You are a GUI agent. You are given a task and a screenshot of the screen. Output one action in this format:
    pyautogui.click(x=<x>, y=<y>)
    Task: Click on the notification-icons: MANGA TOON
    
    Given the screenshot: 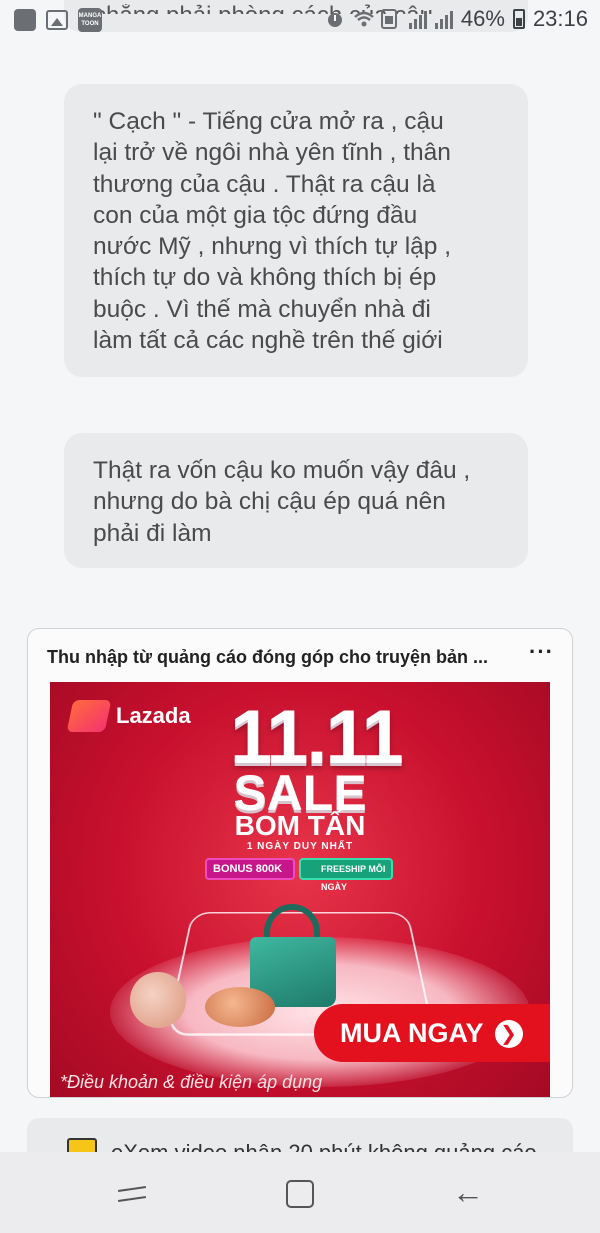 What is the action you would take?
    pyautogui.click(x=58, y=20)
    